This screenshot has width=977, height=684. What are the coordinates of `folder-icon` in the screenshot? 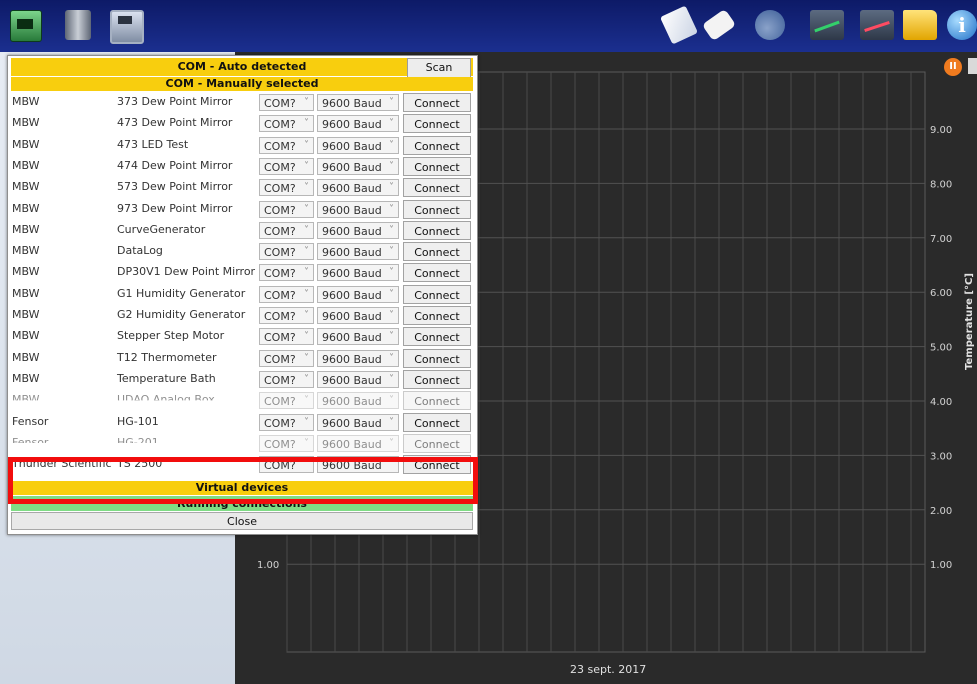 It's located at (920, 25).